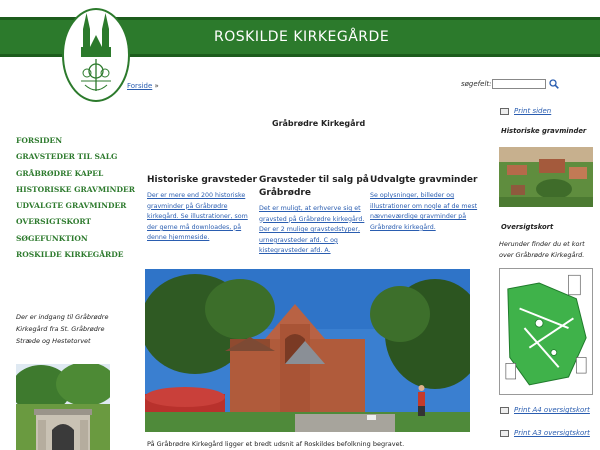 The image size is (600, 450). What do you see at coordinates (63, 407) in the screenshot?
I see `entrance-gate-photo` at bounding box center [63, 407].